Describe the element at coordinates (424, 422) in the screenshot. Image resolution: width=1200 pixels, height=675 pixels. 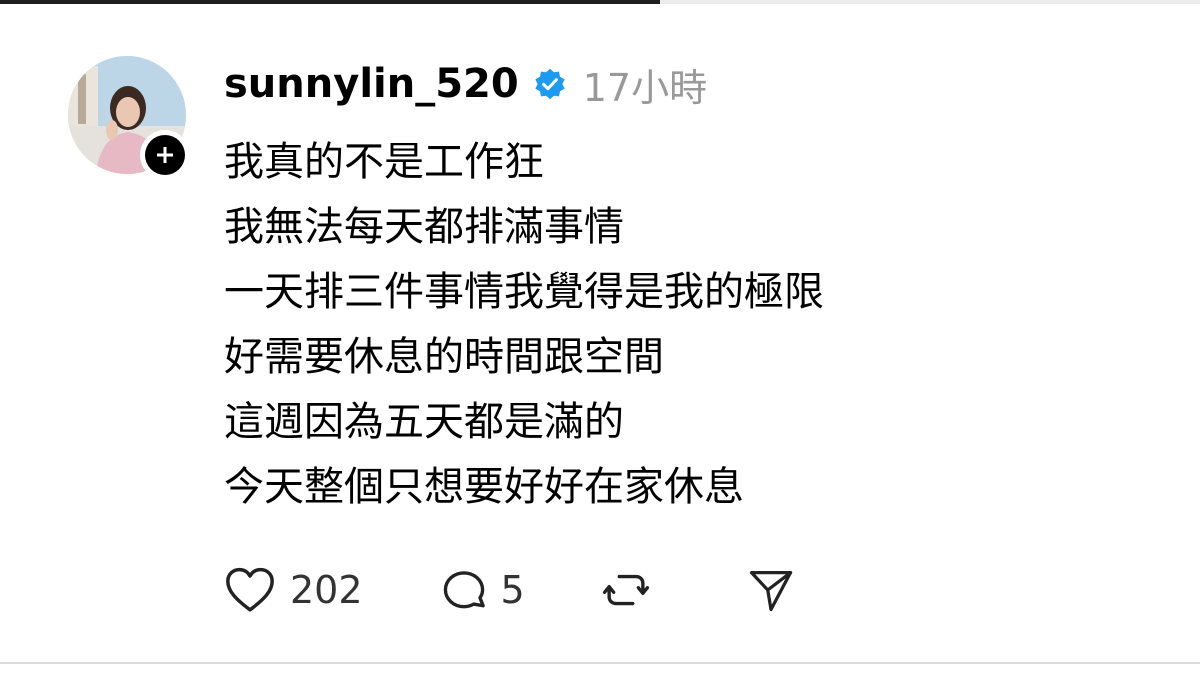
I see `post-line: 這週因為五天都是滿的` at that location.